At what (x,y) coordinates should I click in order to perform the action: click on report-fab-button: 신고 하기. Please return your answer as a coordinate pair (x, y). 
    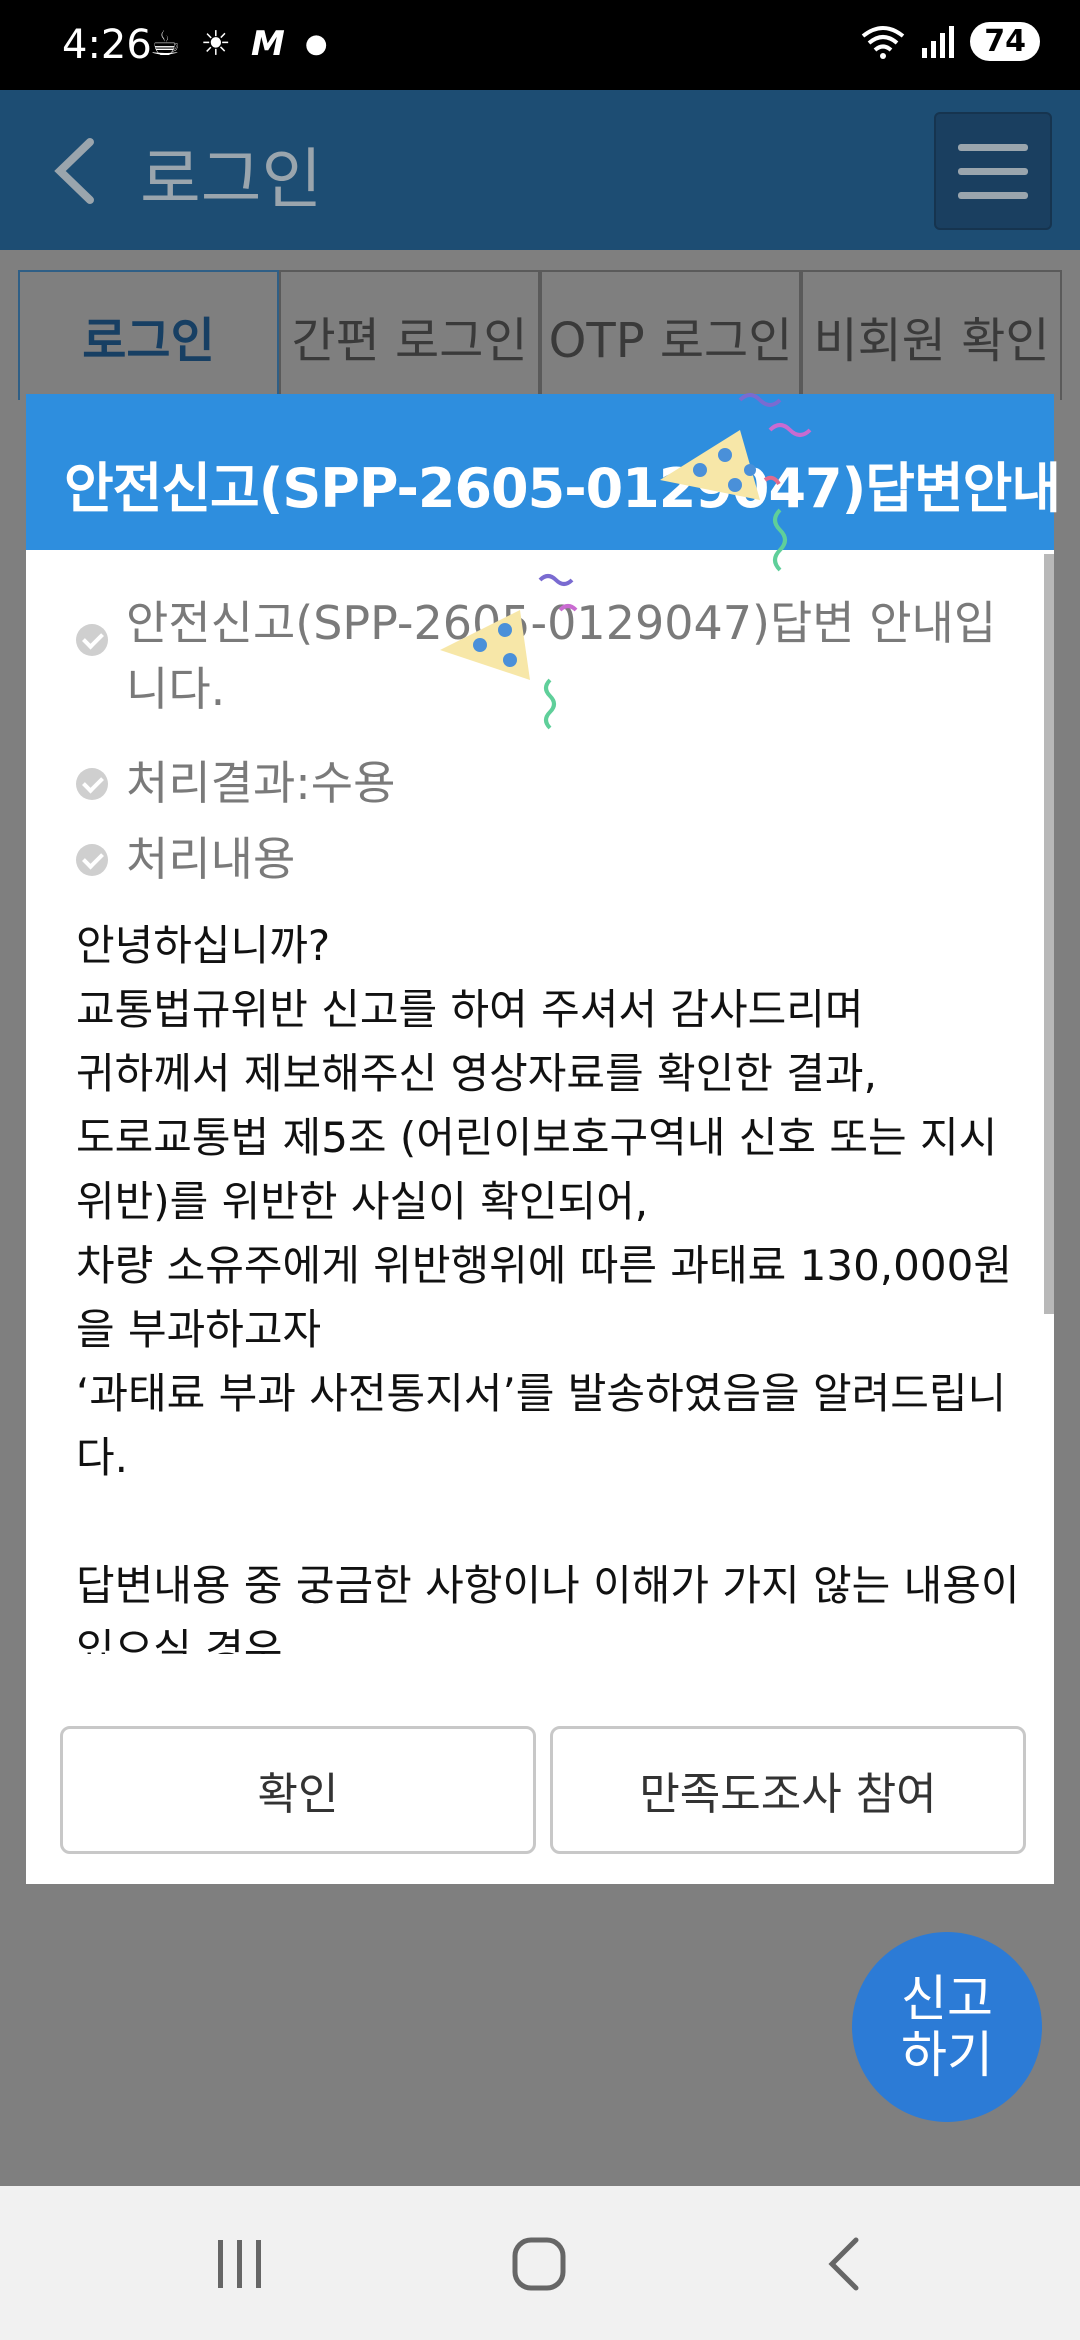
    Looking at the image, I should click on (947, 2027).